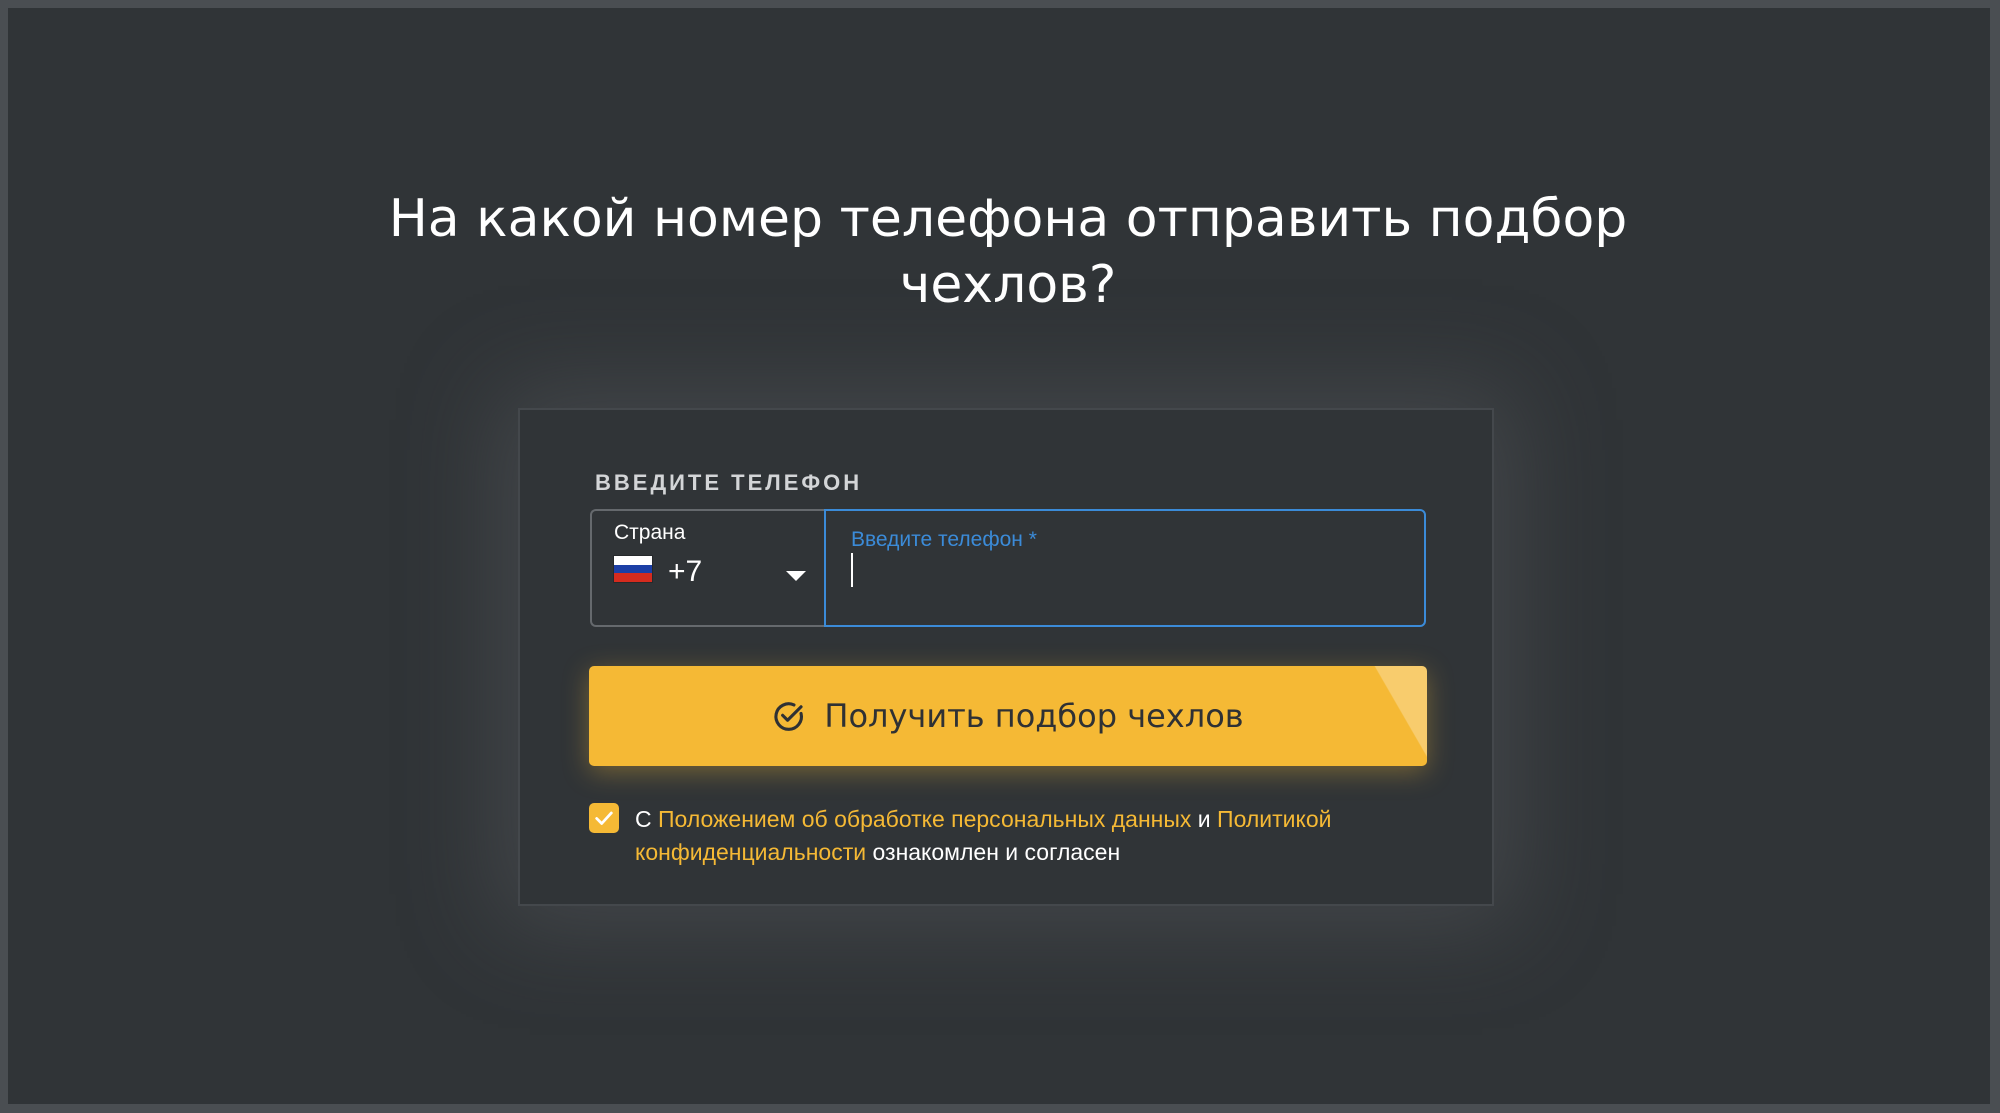 This screenshot has width=2000, height=1113. Describe the element at coordinates (650, 532) in the screenshot. I see `country-caption: Страна` at that location.